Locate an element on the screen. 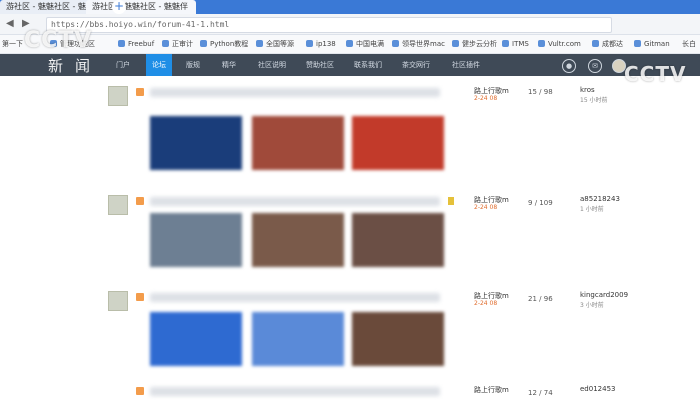 The image size is (700, 400). attachment-icon is located at coordinates (451, 201).